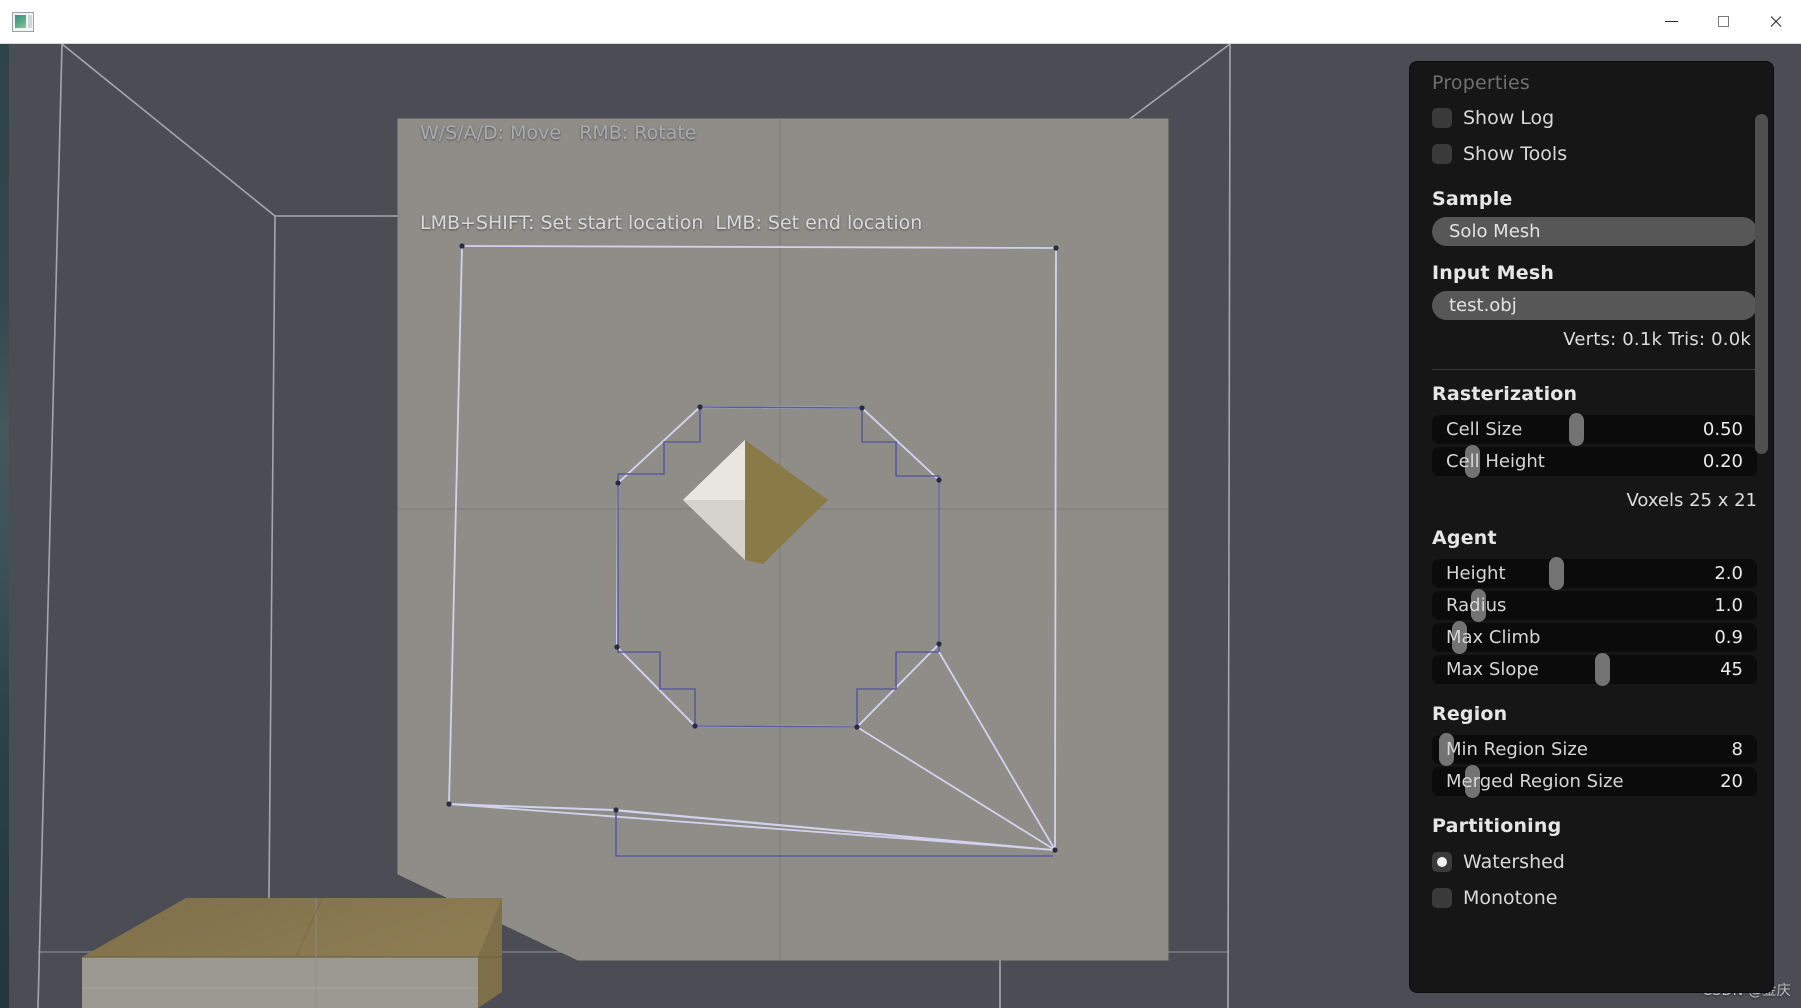 The height and width of the screenshot is (1008, 1801). What do you see at coordinates (1722, 429) in the screenshot?
I see `slider-cell-size-value: 0.50` at bounding box center [1722, 429].